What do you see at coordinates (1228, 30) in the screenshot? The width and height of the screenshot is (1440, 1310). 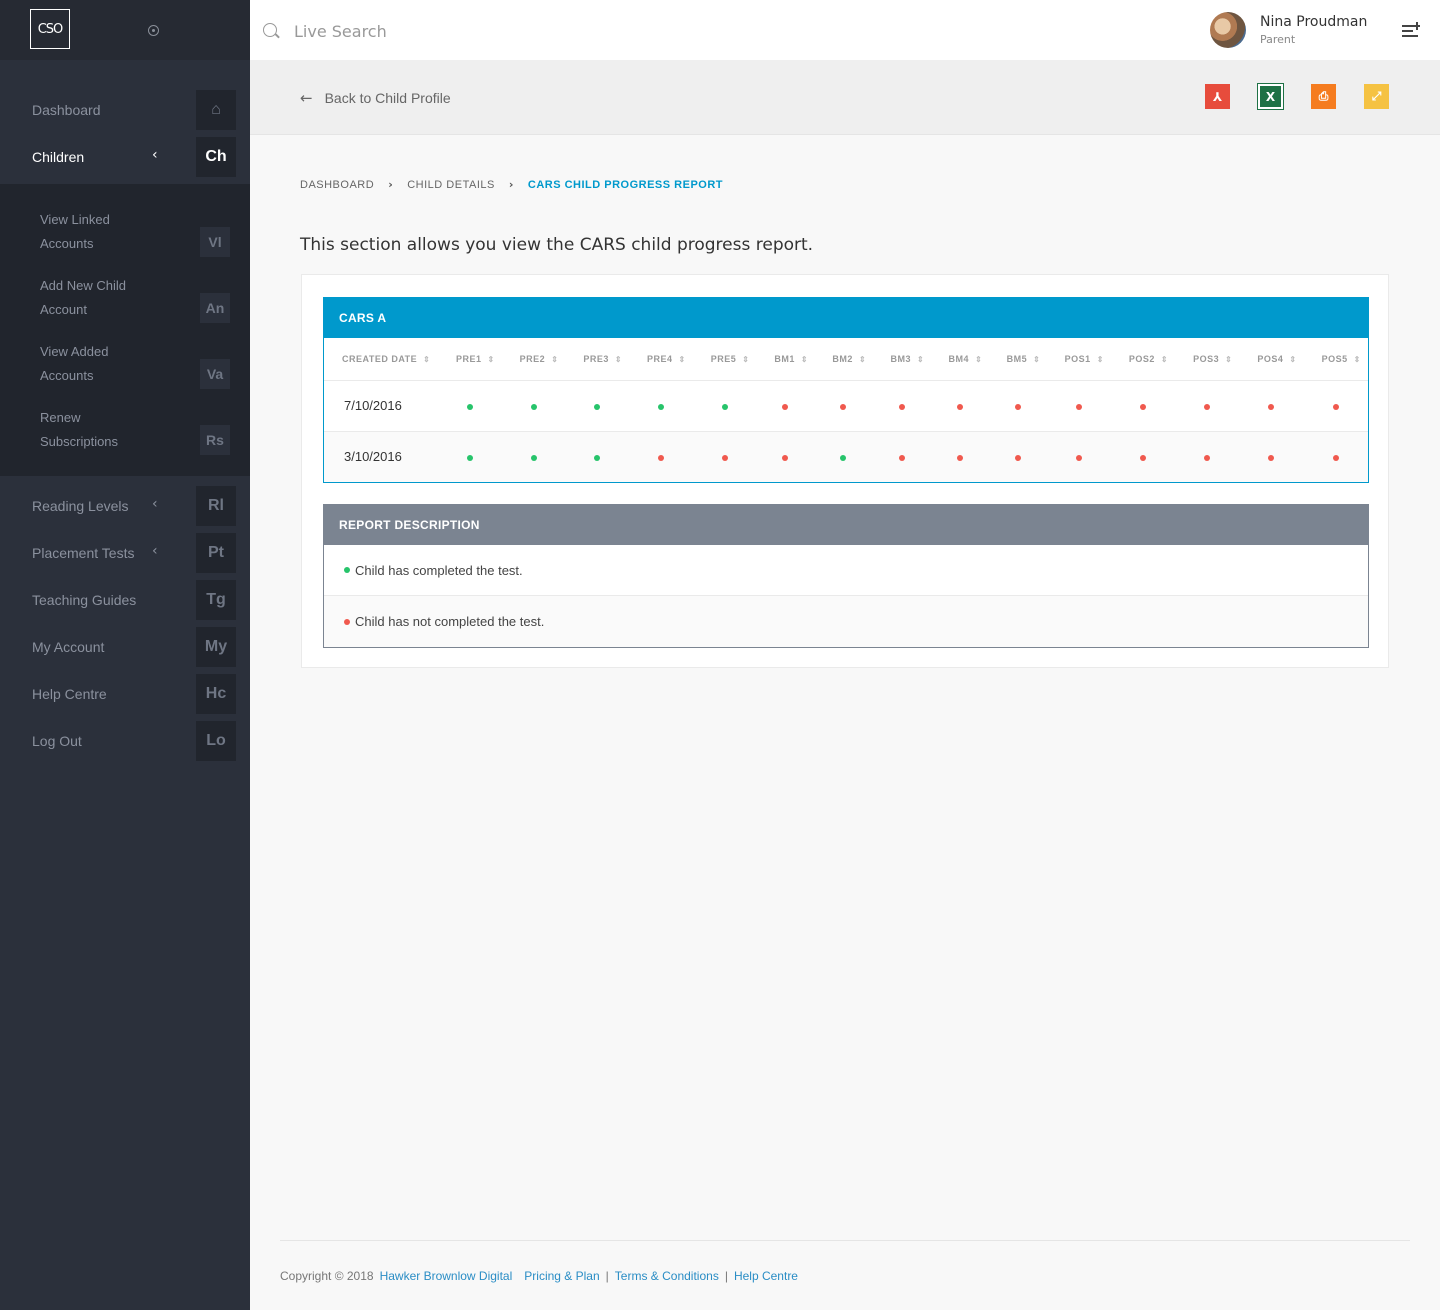 I see `avatar` at bounding box center [1228, 30].